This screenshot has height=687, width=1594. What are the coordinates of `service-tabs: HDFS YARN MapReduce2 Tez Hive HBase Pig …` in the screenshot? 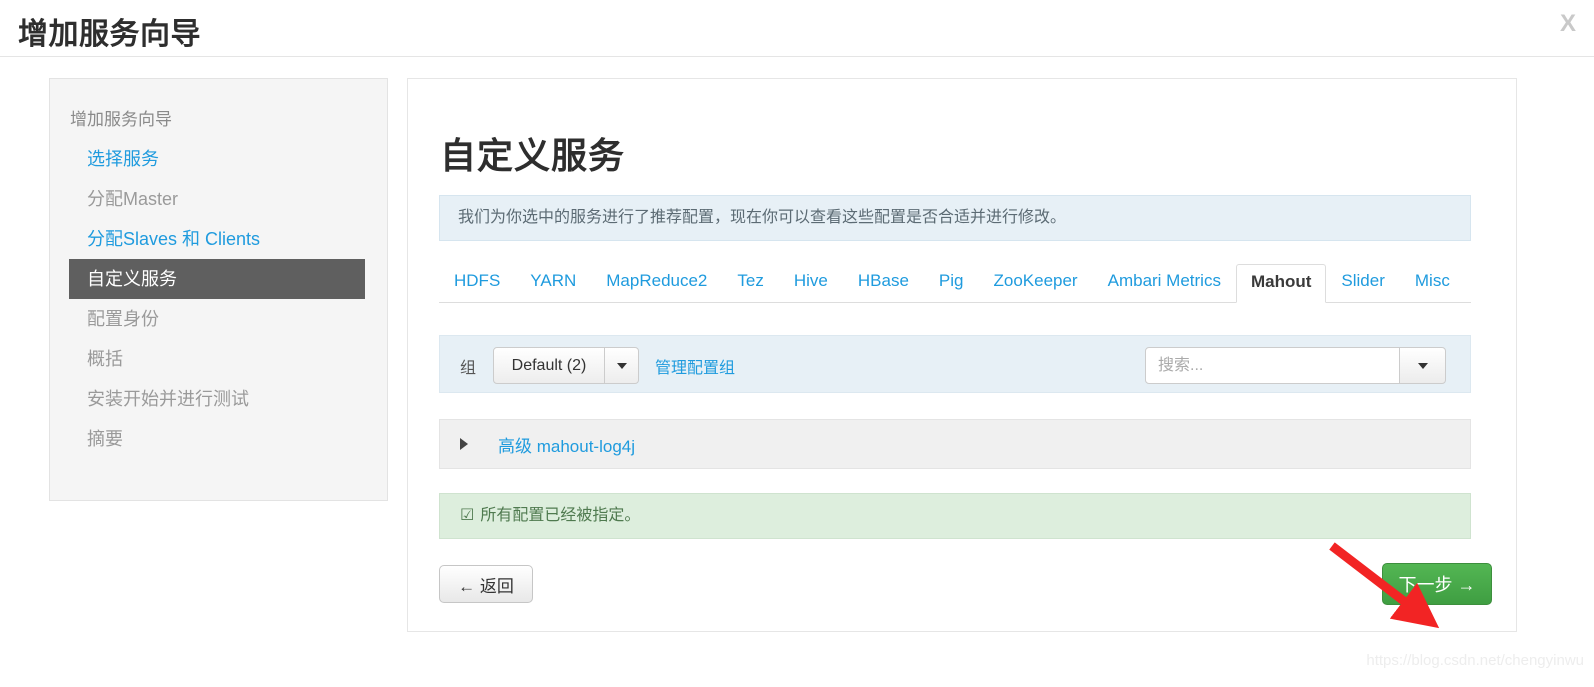 It's located at (955, 283).